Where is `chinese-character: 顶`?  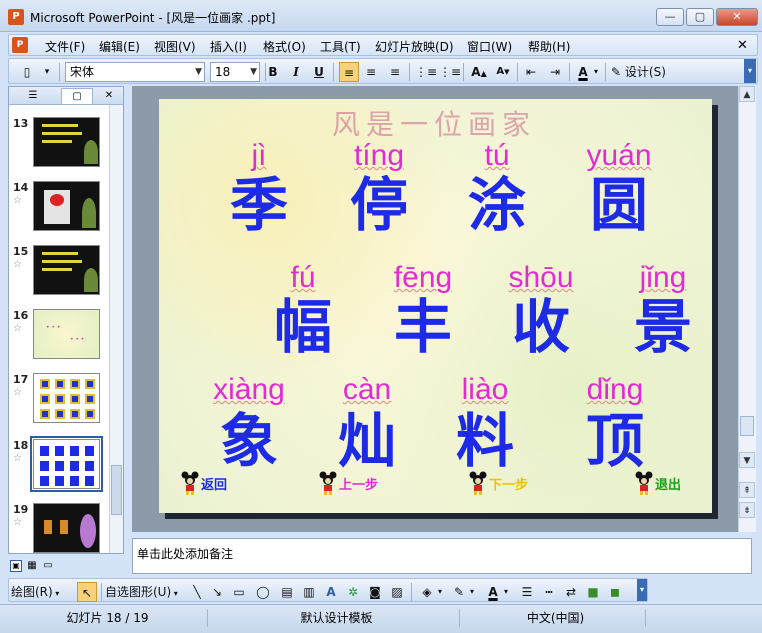
chinese-character: 顶 is located at coordinates (615, 441).